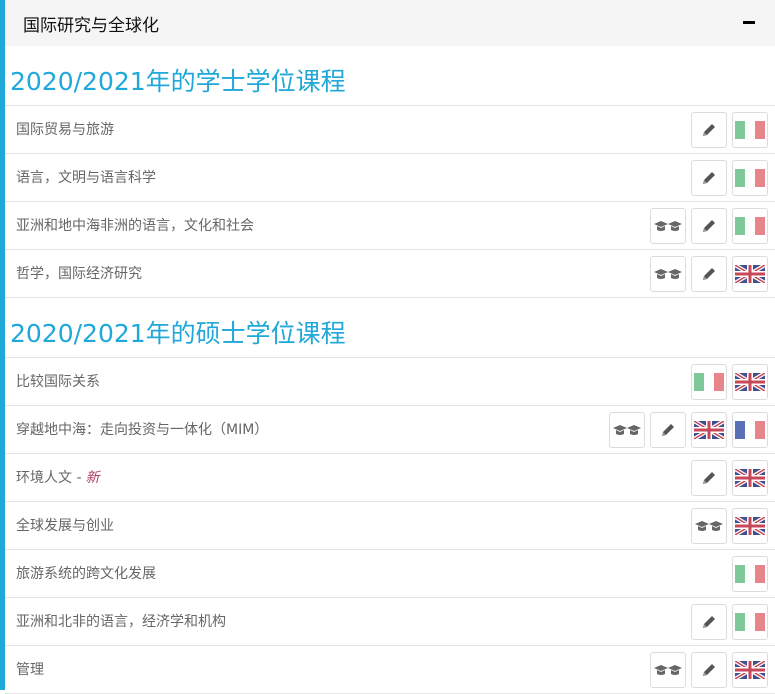 The height and width of the screenshot is (694, 775). I want to click on program-name: 旅游系统的跨文化发展, so click(86, 573).